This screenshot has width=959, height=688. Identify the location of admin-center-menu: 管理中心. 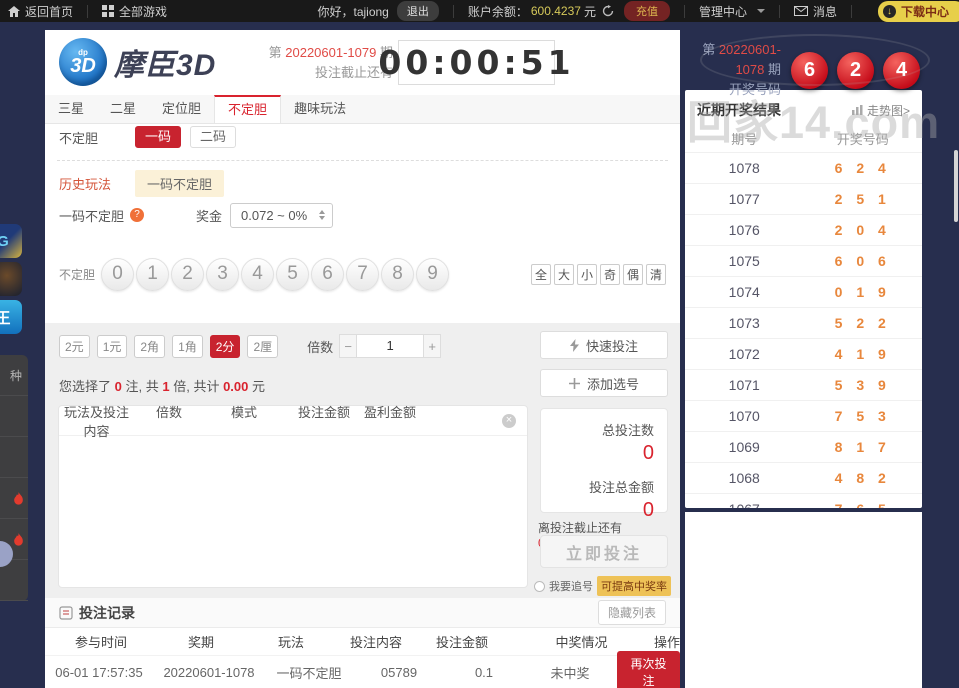
(732, 11).